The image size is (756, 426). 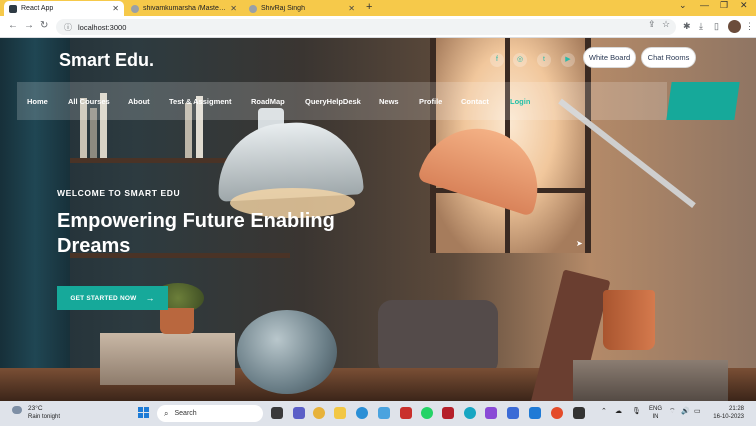 I want to click on hero-kicker: WELCOME TO SMART EDU, so click(x=119, y=193).